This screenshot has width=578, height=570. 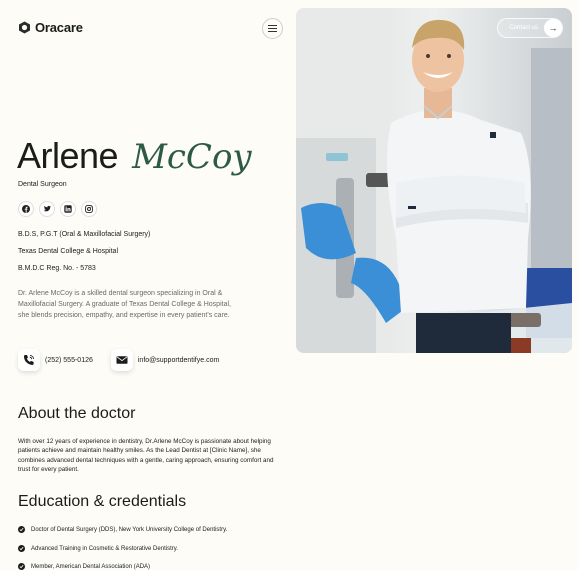 I want to click on menu-button, so click(x=272, y=28).